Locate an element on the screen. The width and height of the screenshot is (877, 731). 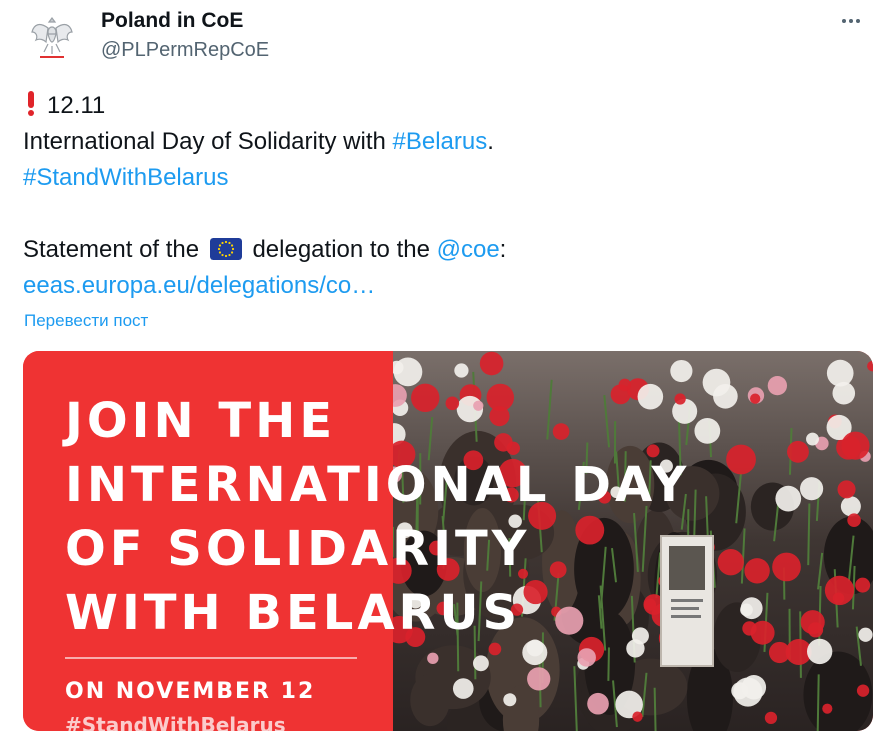
avatar is located at coordinates (52, 38).